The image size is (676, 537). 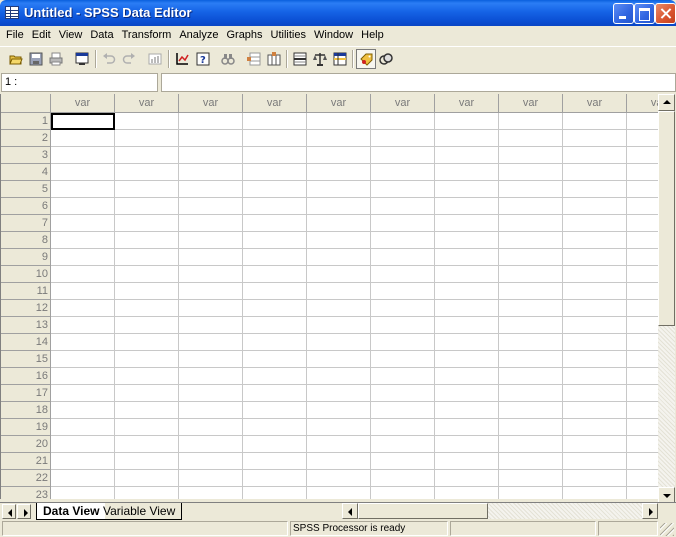 I want to click on open-file-button, so click(x=16, y=59).